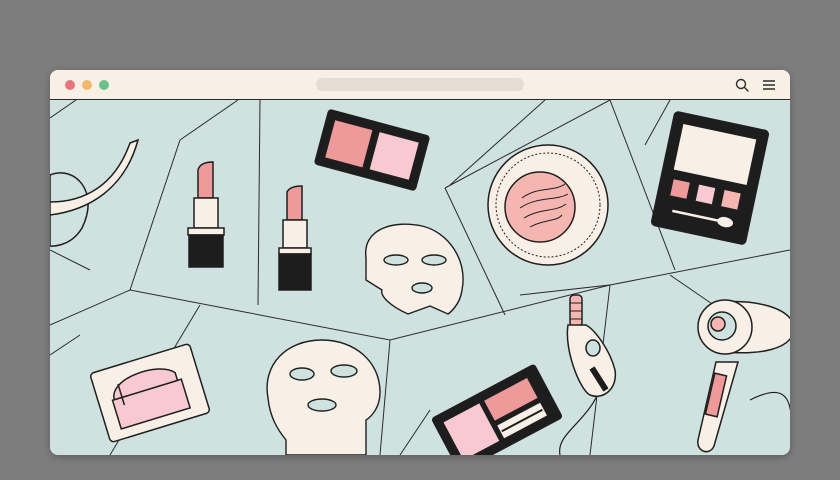  I want to click on minimize-dot, so click(87, 85).